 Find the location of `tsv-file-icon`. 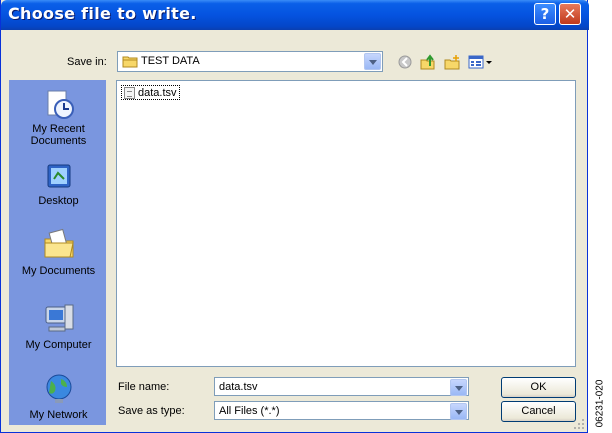

tsv-file-icon is located at coordinates (129, 92).